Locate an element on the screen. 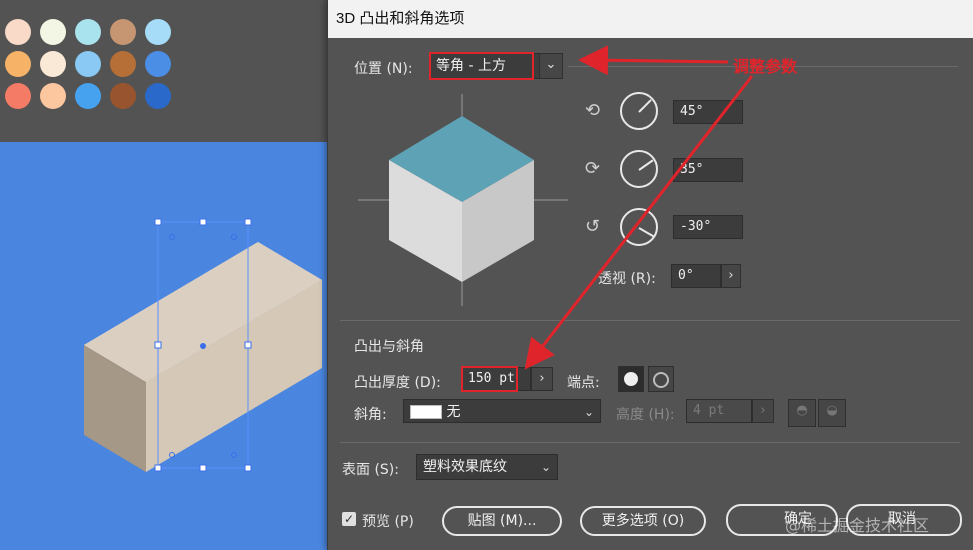 The image size is (973, 550). annotation-arrow-to-depth is located at coordinates (639, 222).